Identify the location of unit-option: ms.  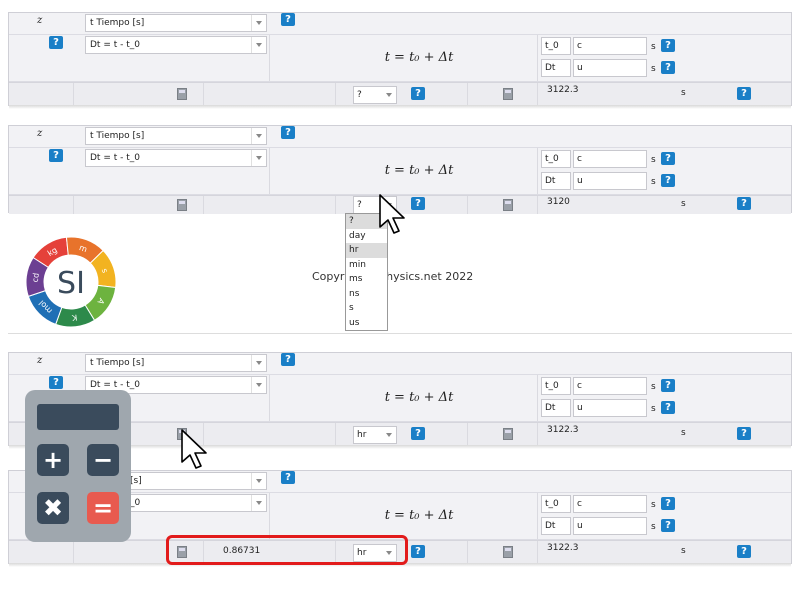
(366, 279).